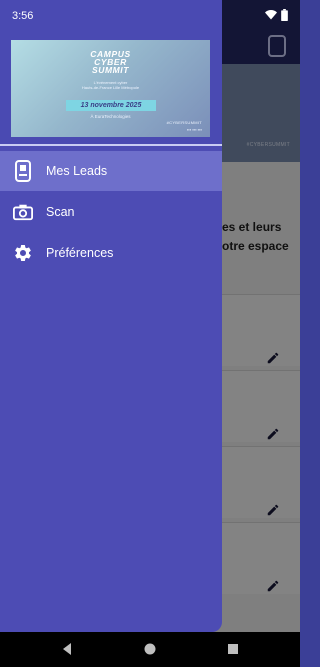  Describe the element at coordinates (23, 171) in the screenshot. I see `leads-icon` at that location.